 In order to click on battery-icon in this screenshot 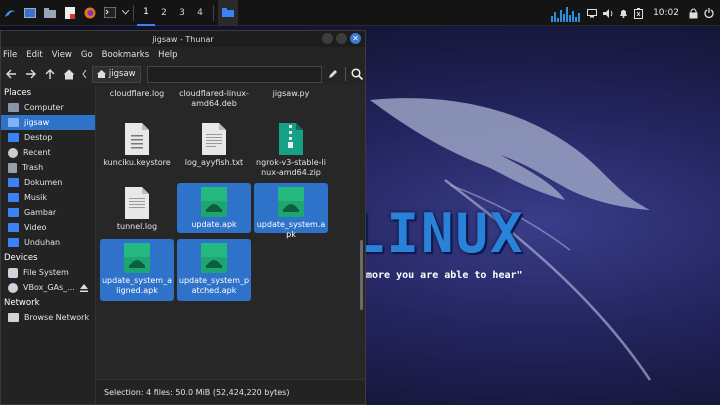, I will do `click(639, 13)`.